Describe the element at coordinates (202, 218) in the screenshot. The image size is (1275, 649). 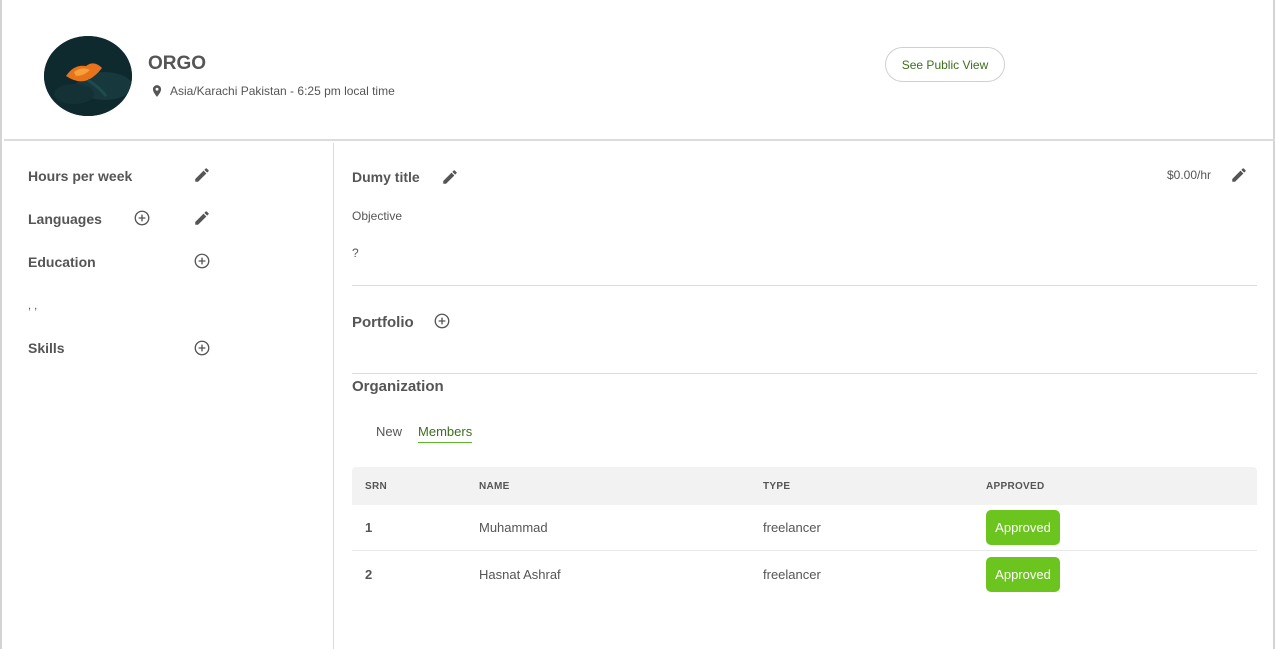
I see `edit-languages-pencil-icon` at that location.